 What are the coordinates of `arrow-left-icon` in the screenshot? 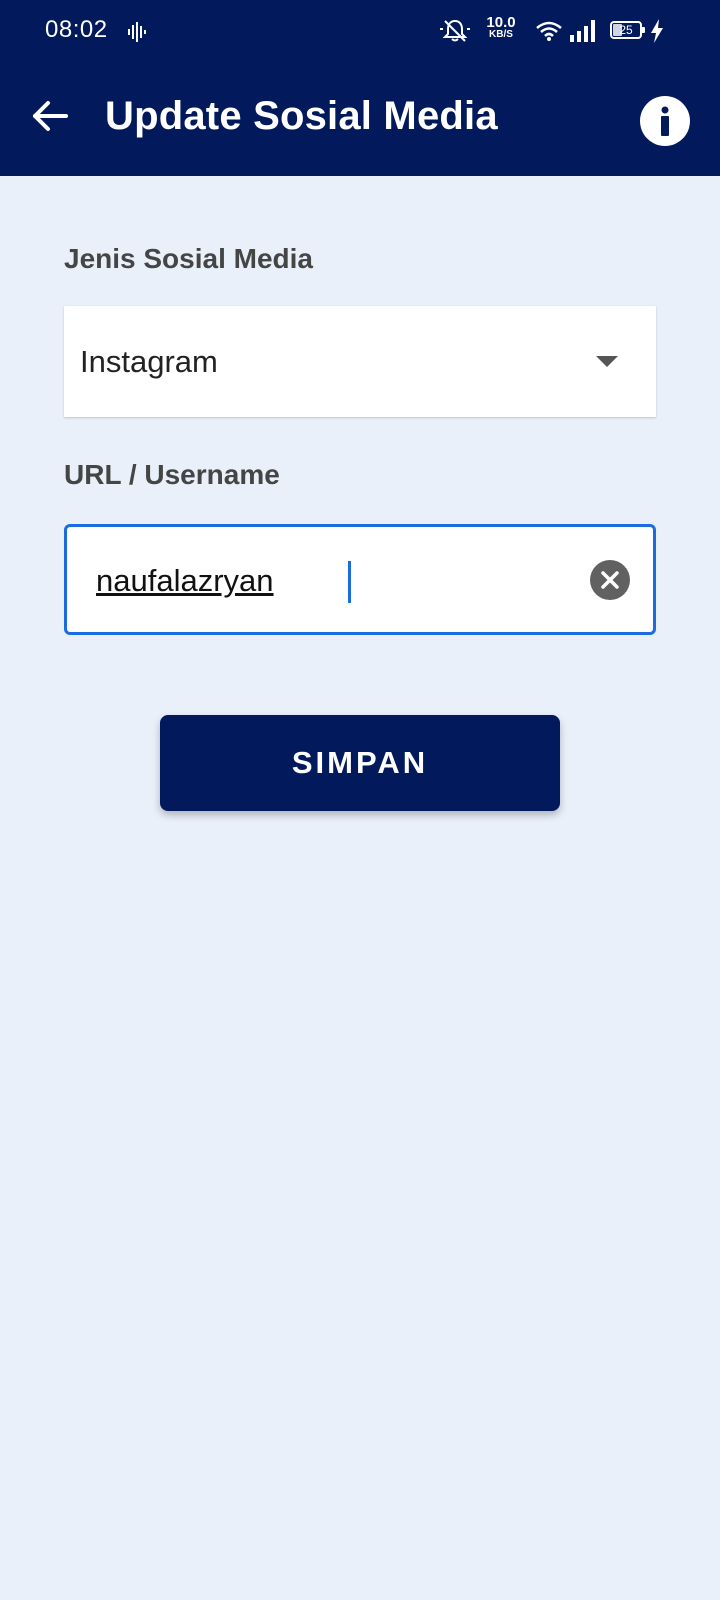 It's located at (50, 116).